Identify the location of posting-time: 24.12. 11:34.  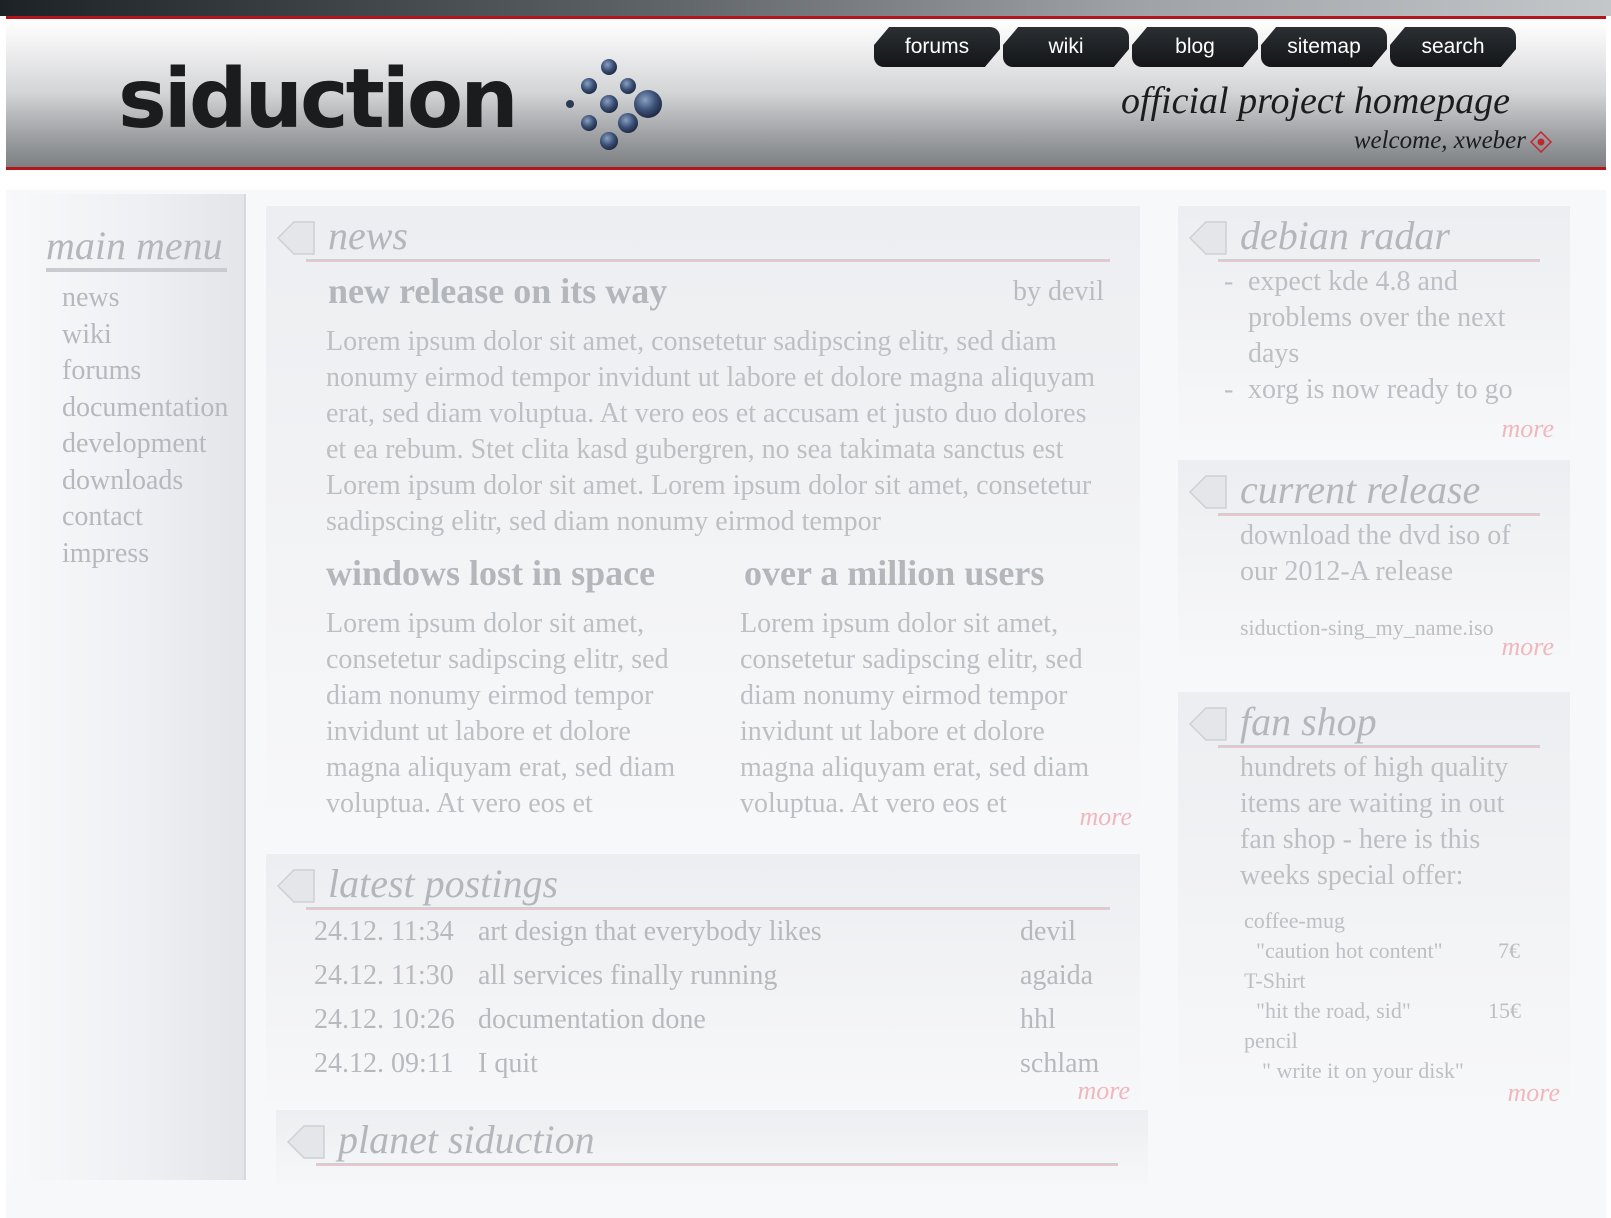
(384, 931).